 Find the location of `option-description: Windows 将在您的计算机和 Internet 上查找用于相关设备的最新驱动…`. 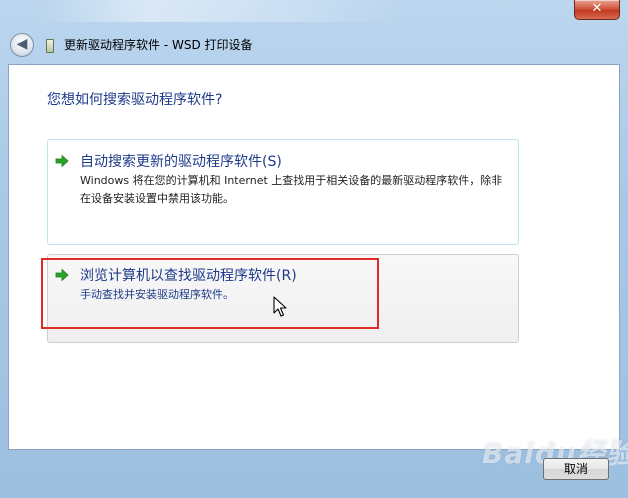

option-description: Windows 将在您的计算机和 Internet 上查找用于相关设备的最新驱动… is located at coordinates (291, 189).